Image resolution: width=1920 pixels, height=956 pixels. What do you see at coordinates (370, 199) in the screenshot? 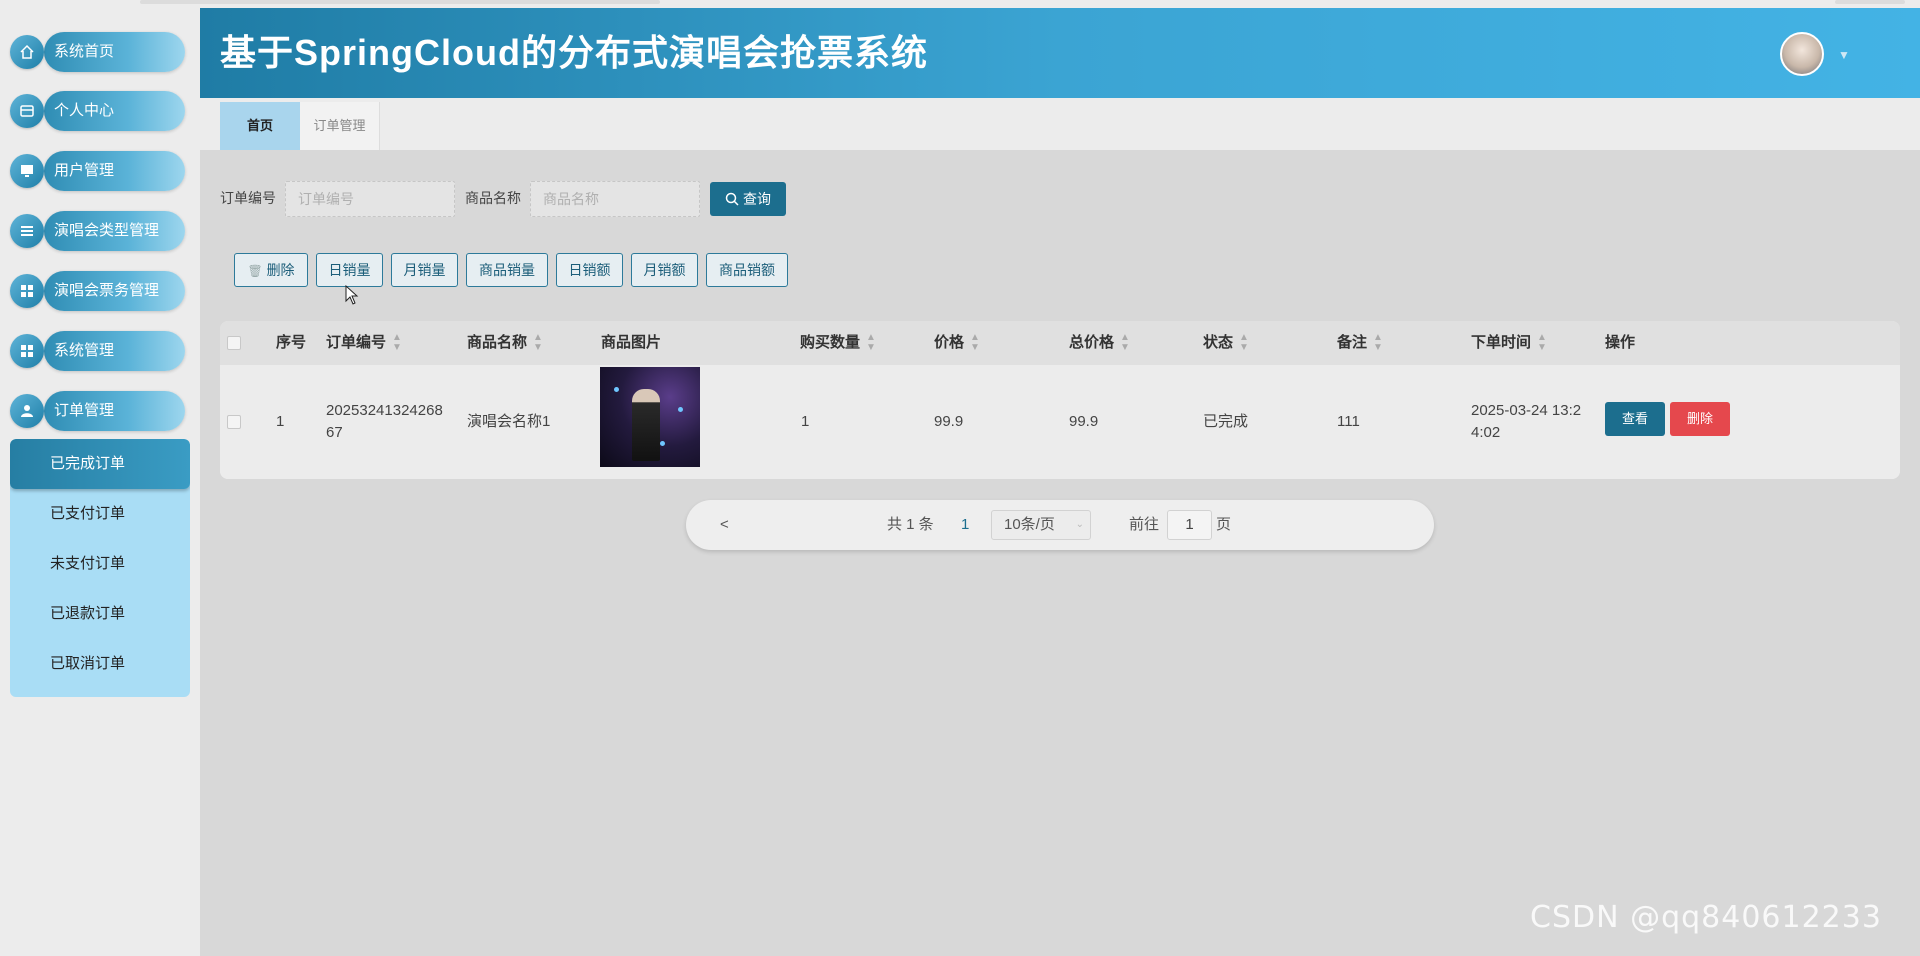
I see `order-no-input` at bounding box center [370, 199].